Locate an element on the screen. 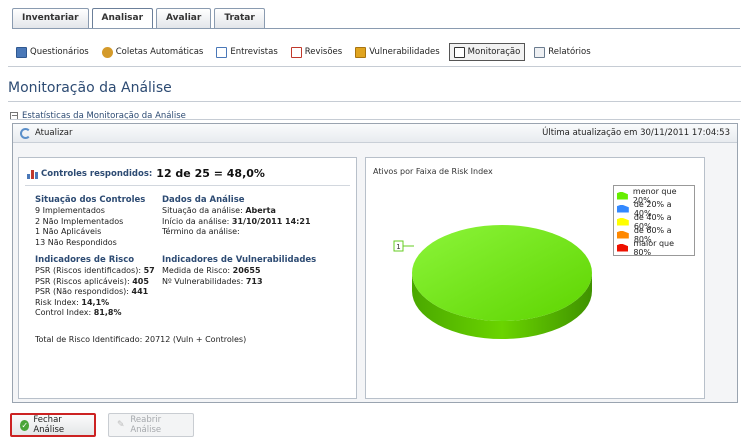 The image size is (745, 441). refresh-button: Atualizar is located at coordinates (46, 133).